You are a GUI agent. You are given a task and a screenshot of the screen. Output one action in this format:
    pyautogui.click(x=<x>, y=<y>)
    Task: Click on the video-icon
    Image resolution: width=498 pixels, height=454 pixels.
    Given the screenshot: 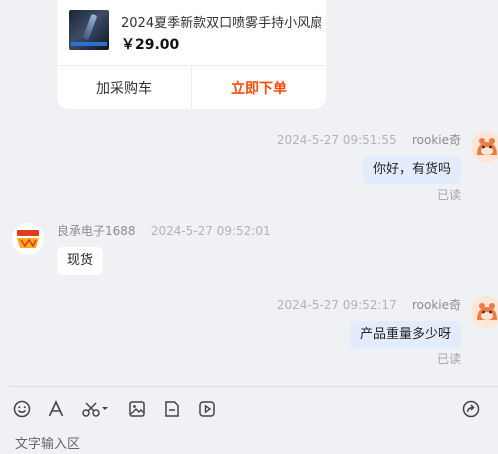 What is the action you would take?
    pyautogui.click(x=207, y=409)
    